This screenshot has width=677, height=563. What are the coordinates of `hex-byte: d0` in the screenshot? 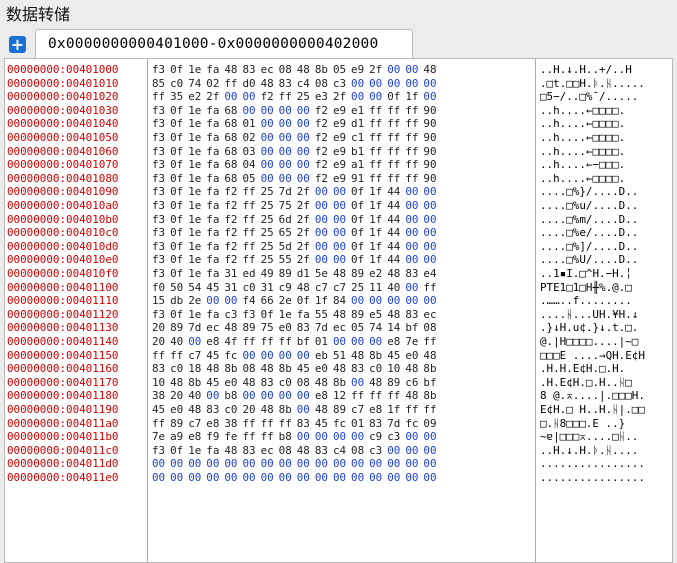 It's located at (251, 84).